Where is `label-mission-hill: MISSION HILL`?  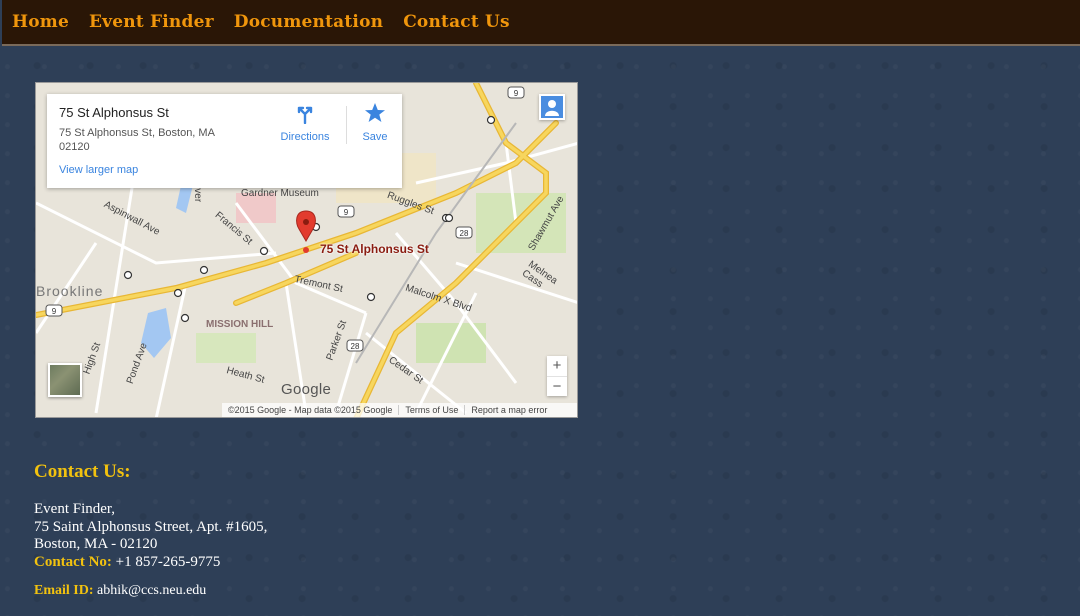 label-mission-hill: MISSION HILL is located at coordinates (240, 324).